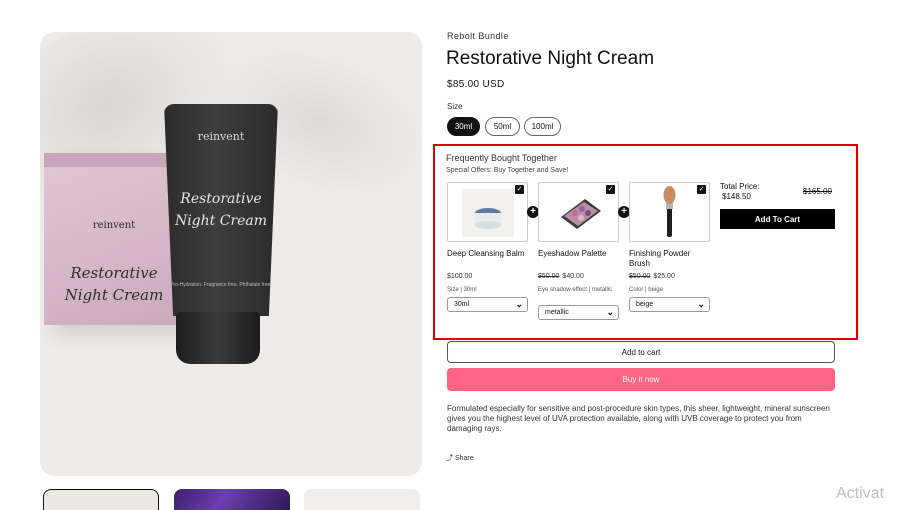 Image resolution: width=897 pixels, height=510 pixels. Describe the element at coordinates (641, 352) in the screenshot. I see `add-to-cart-button: Add to cart` at that location.